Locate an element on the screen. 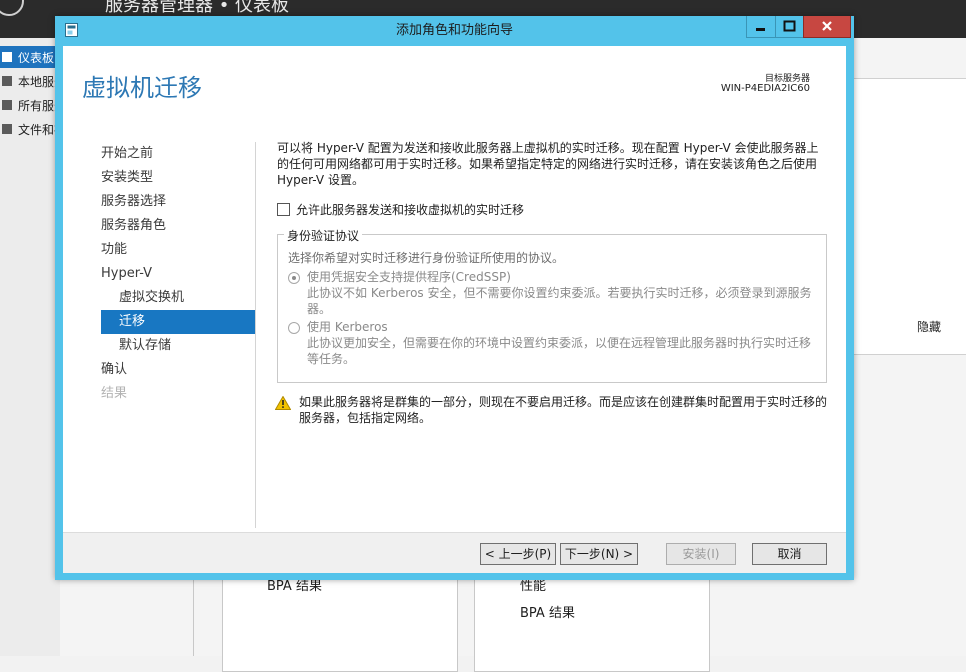 This screenshot has height=672, width=966. sidebar-item-dashboard: 仪表板 is located at coordinates (30, 57).